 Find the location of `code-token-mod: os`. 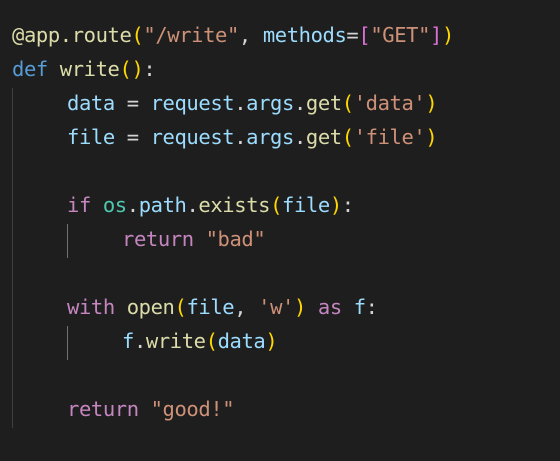

code-token-mod: os is located at coordinates (114, 205).